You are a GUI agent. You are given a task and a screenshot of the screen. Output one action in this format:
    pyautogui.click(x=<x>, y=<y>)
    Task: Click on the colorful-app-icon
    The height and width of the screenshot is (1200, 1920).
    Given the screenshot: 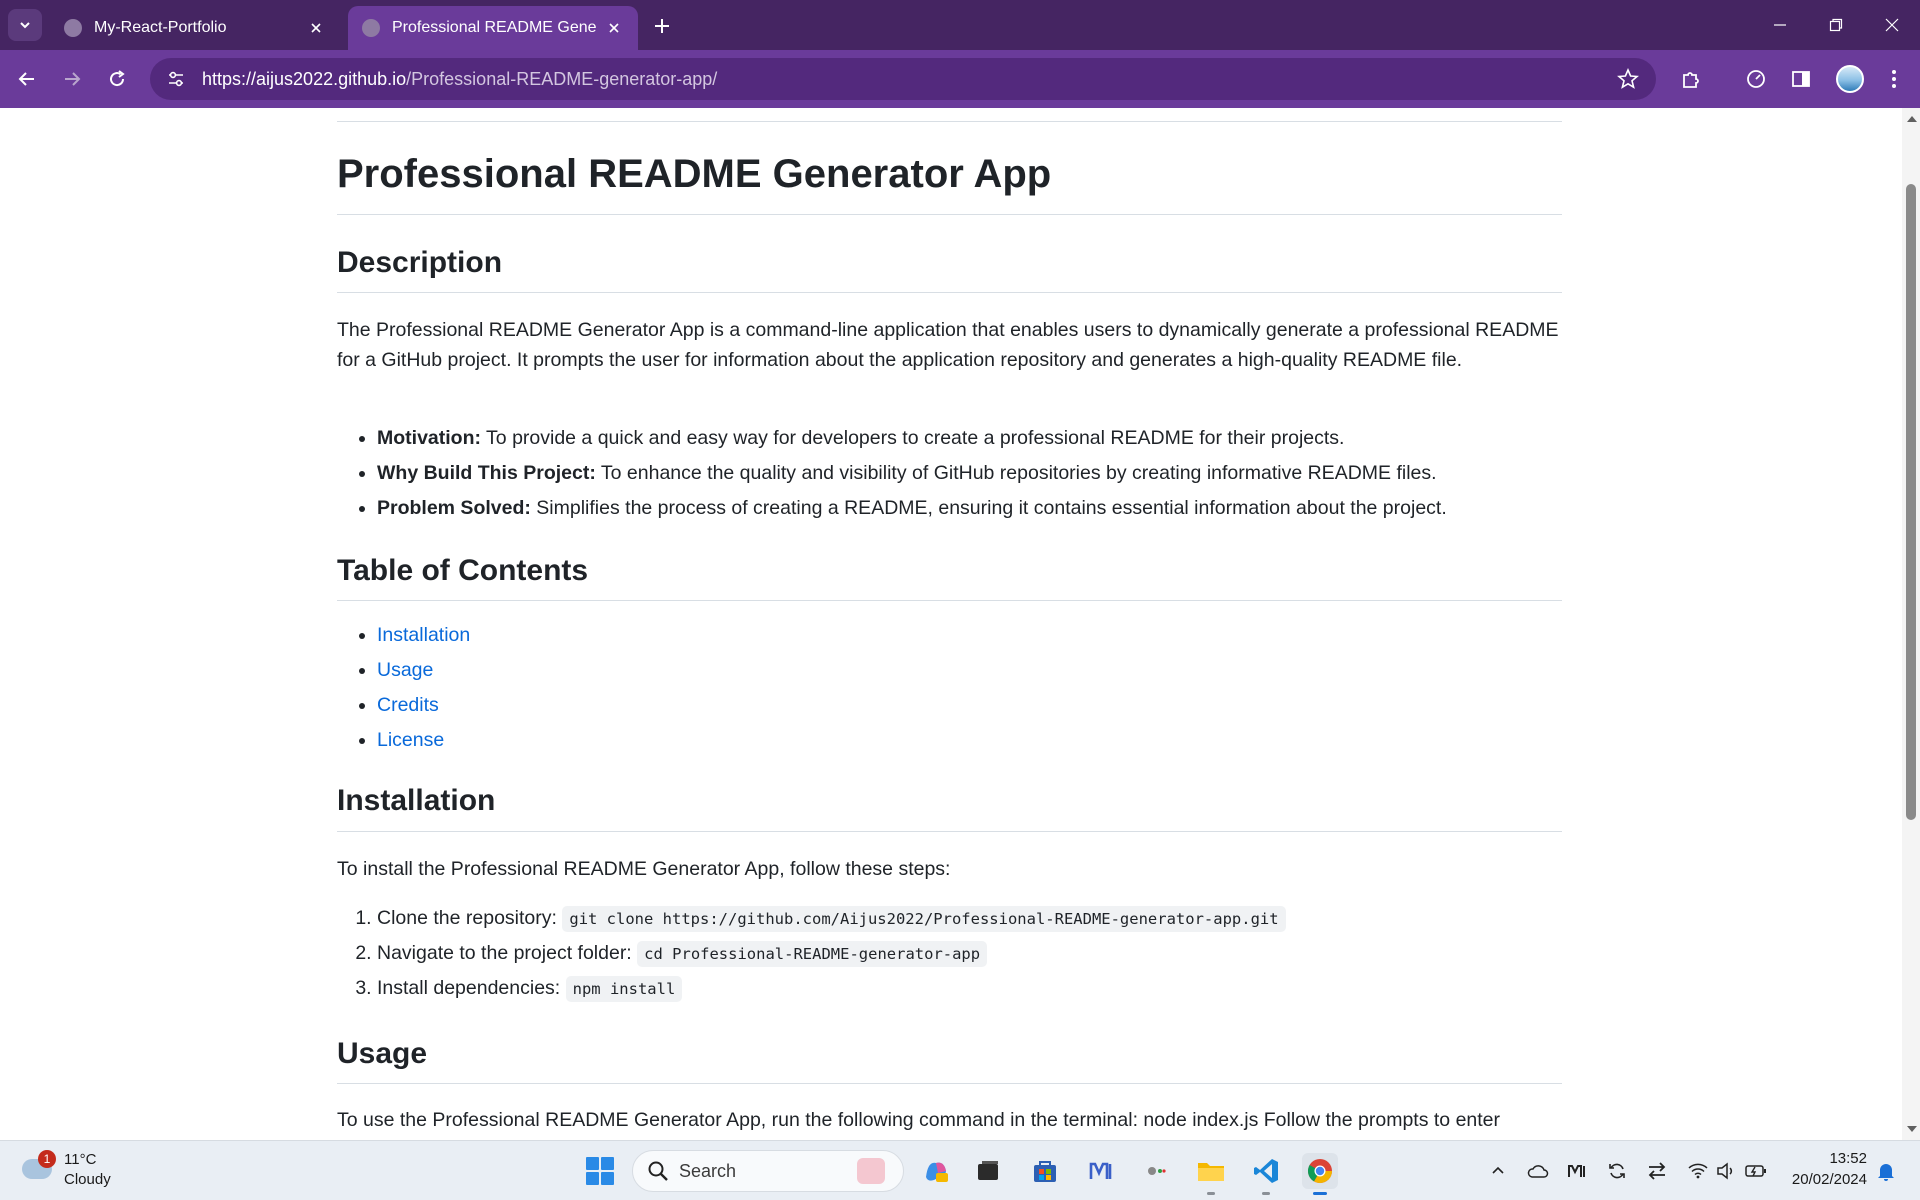 What is the action you would take?
    pyautogui.click(x=1156, y=1171)
    